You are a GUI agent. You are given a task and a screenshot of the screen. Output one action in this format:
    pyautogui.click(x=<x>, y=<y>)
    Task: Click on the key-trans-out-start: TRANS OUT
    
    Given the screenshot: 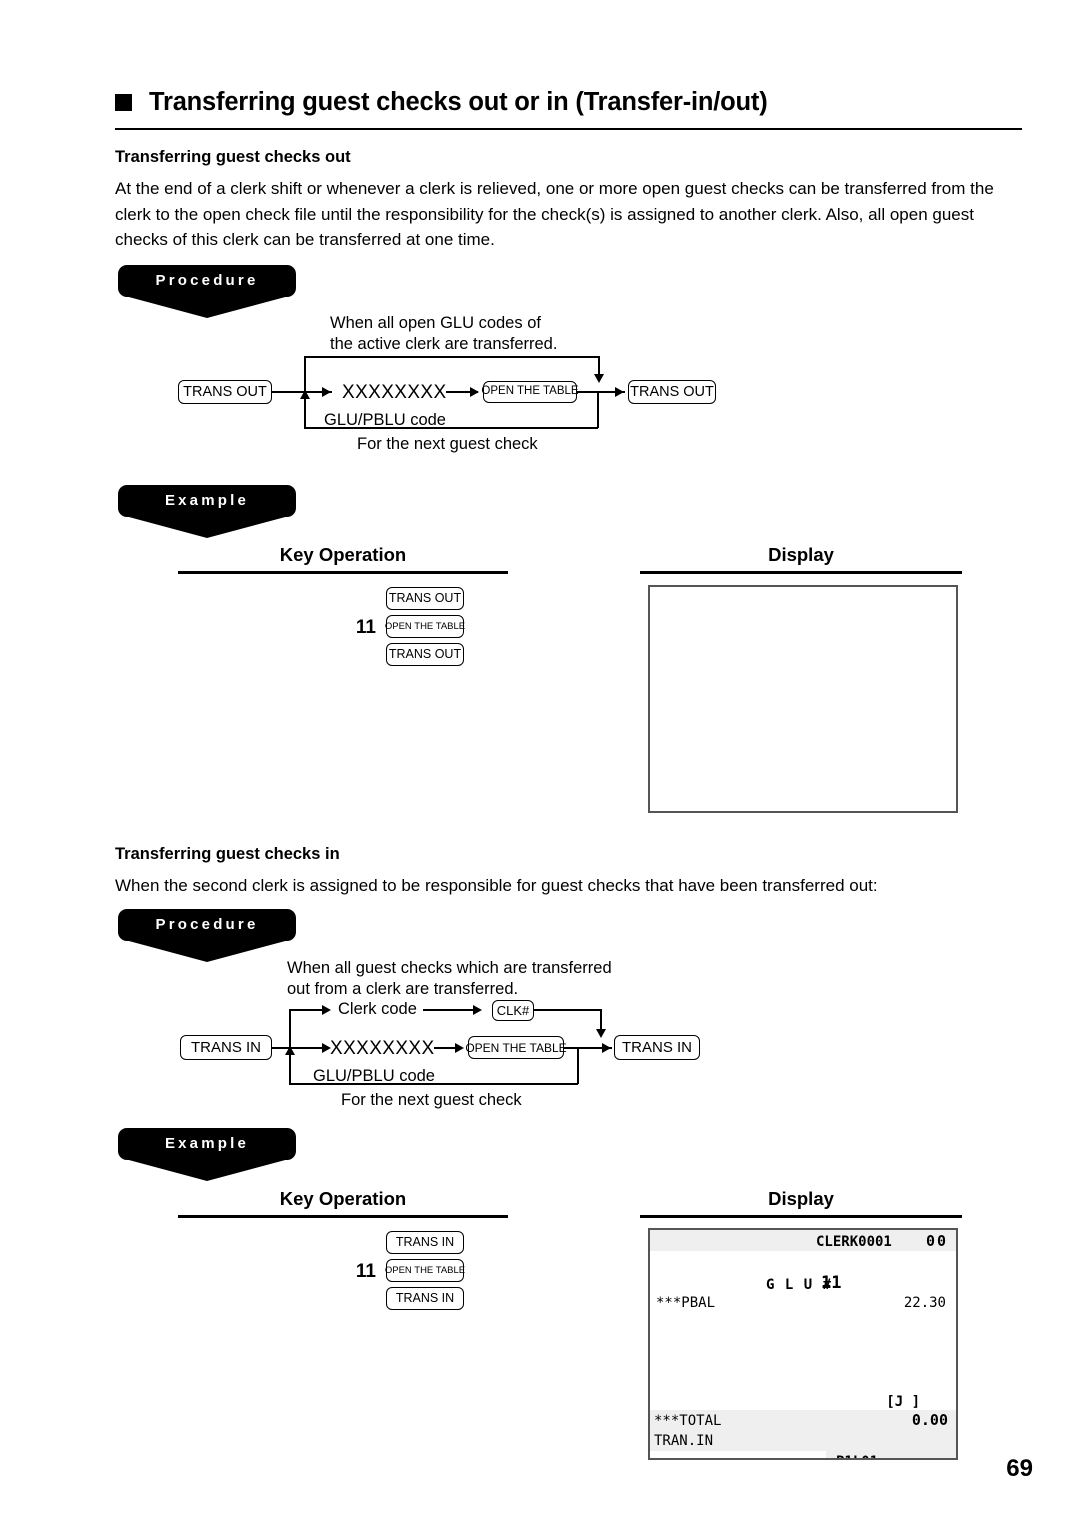 What is the action you would take?
    pyautogui.click(x=225, y=392)
    